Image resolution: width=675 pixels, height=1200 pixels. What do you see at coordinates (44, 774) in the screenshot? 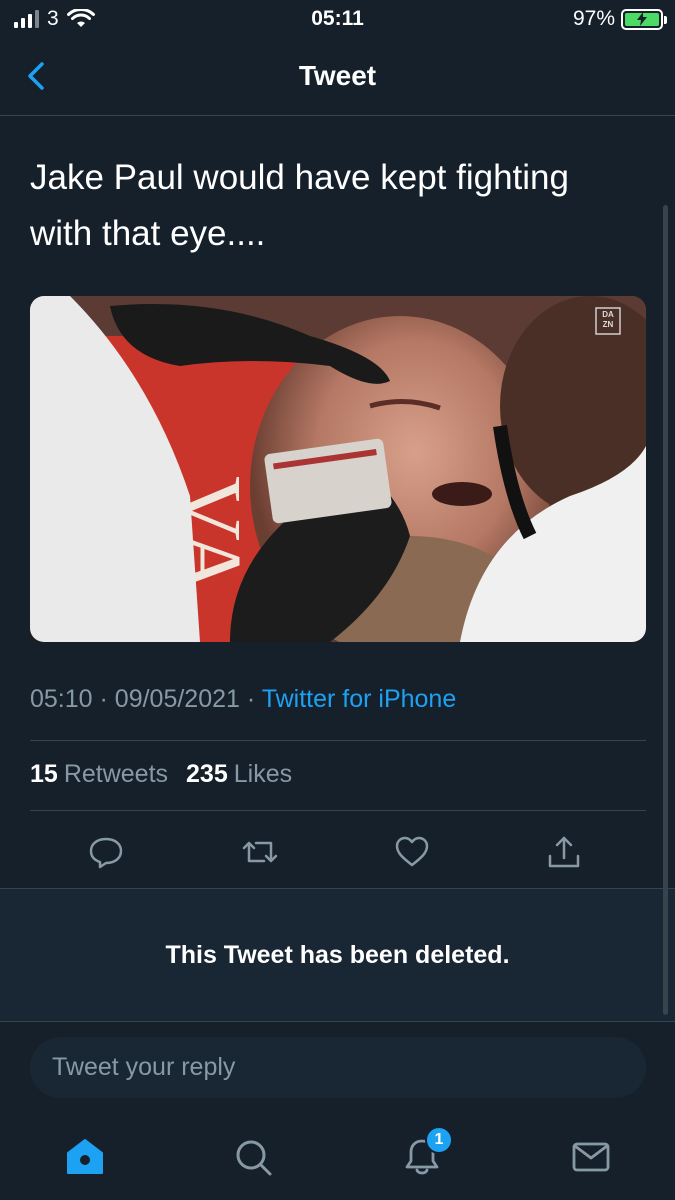
I see `retweets-count: 15` at bounding box center [44, 774].